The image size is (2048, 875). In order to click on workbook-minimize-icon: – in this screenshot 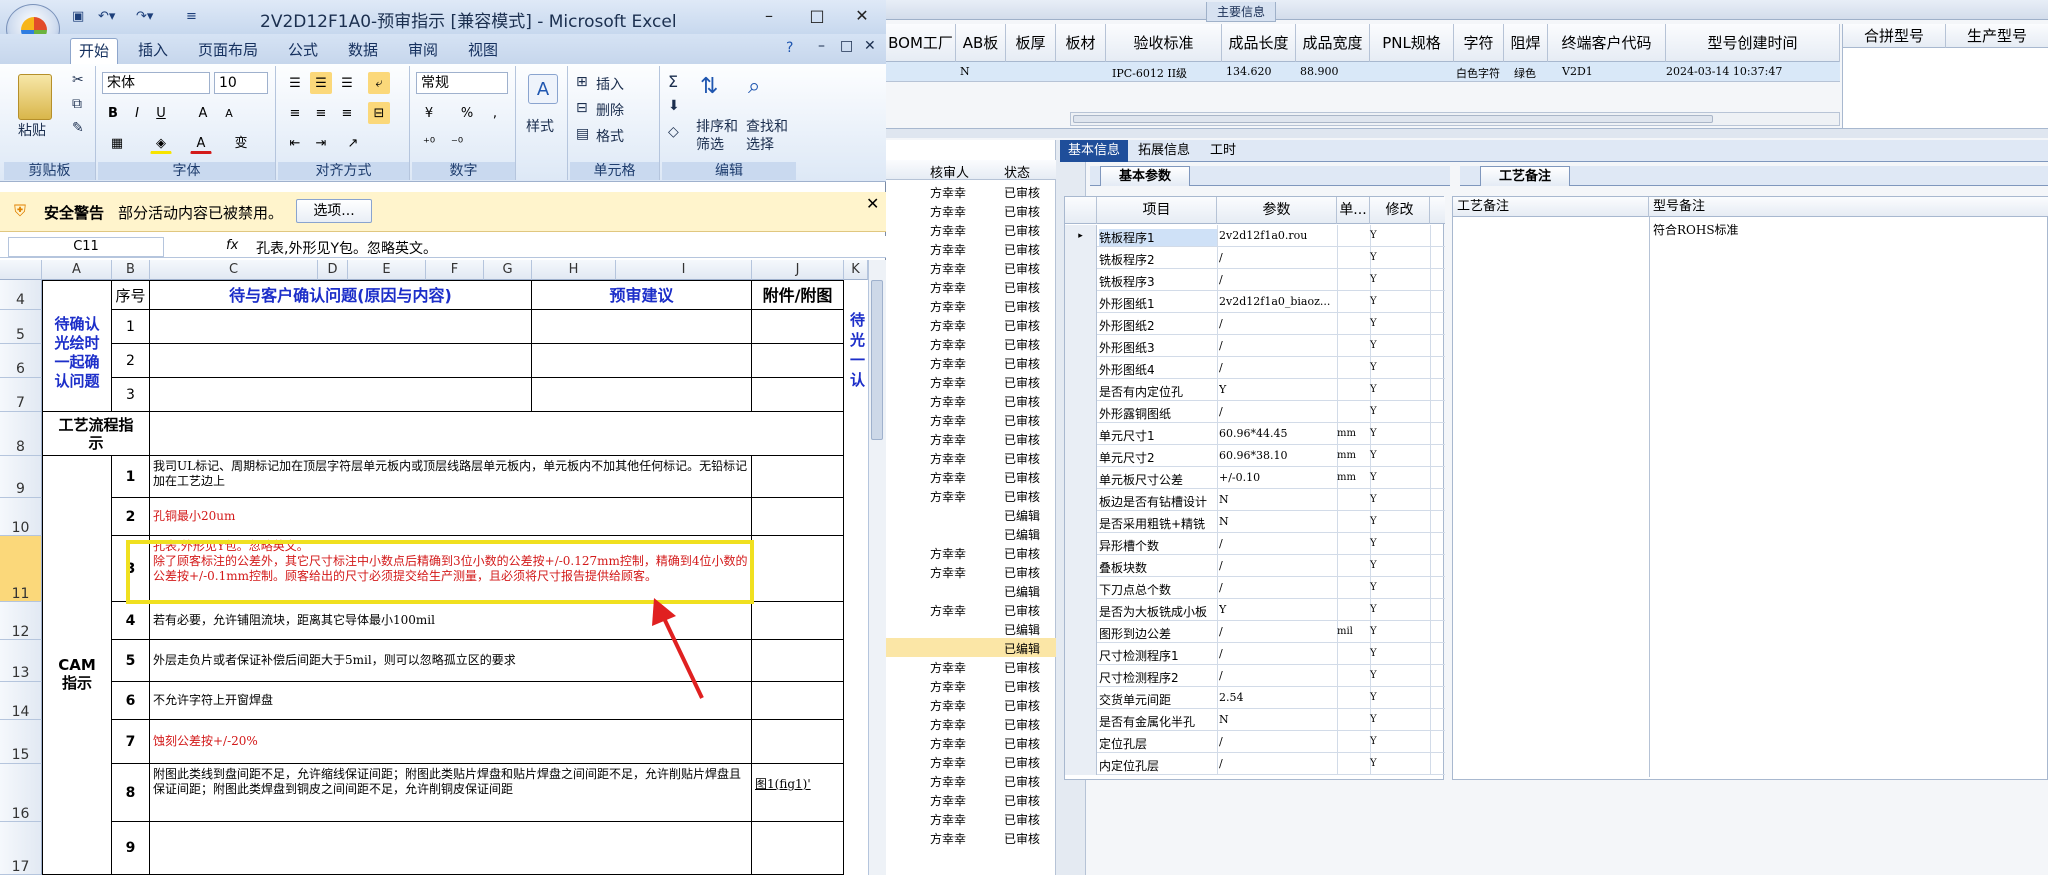, I will do `click(821, 46)`.